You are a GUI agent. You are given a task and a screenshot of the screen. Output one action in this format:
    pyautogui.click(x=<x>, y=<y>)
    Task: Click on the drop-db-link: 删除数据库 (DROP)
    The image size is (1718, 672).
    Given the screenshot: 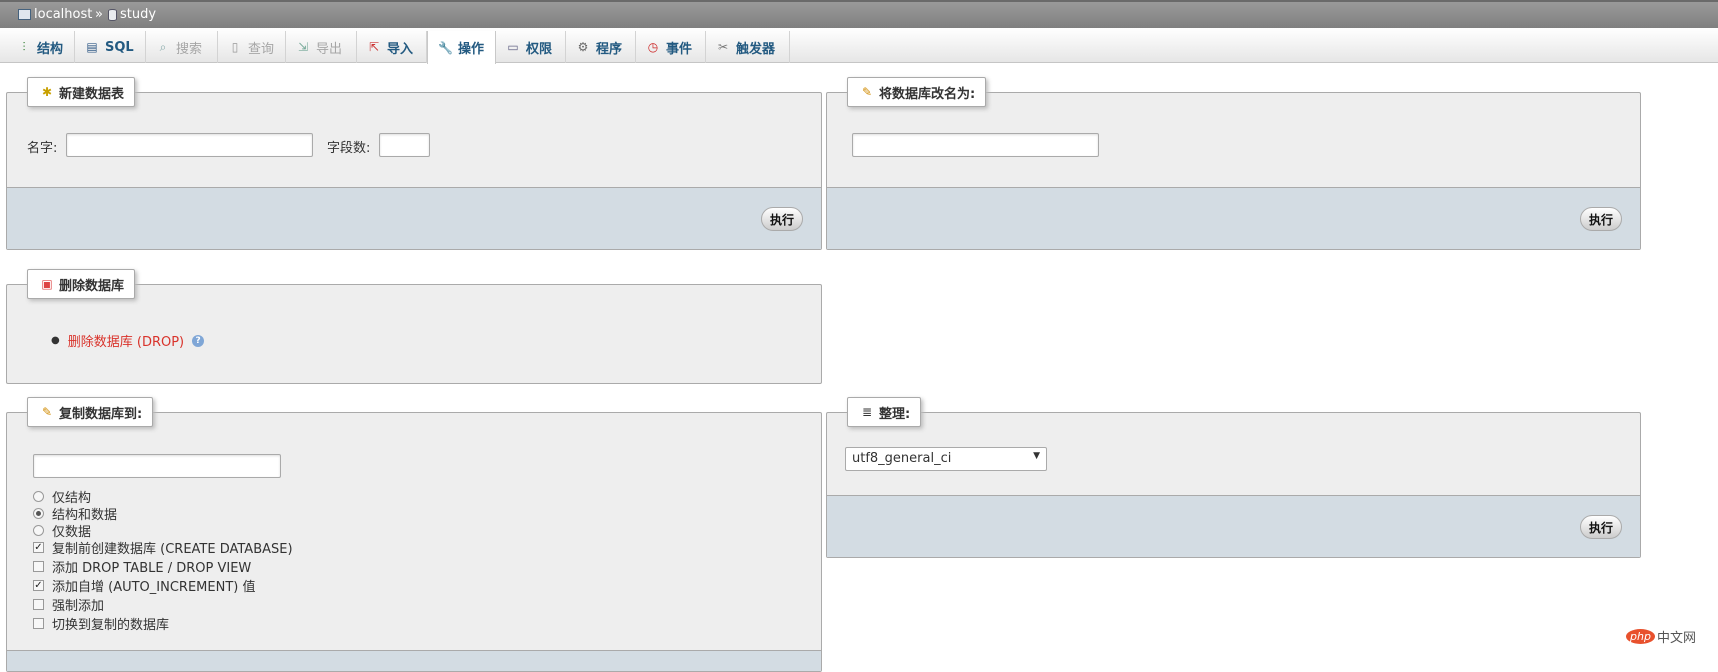 What is the action you would take?
    pyautogui.click(x=126, y=340)
    